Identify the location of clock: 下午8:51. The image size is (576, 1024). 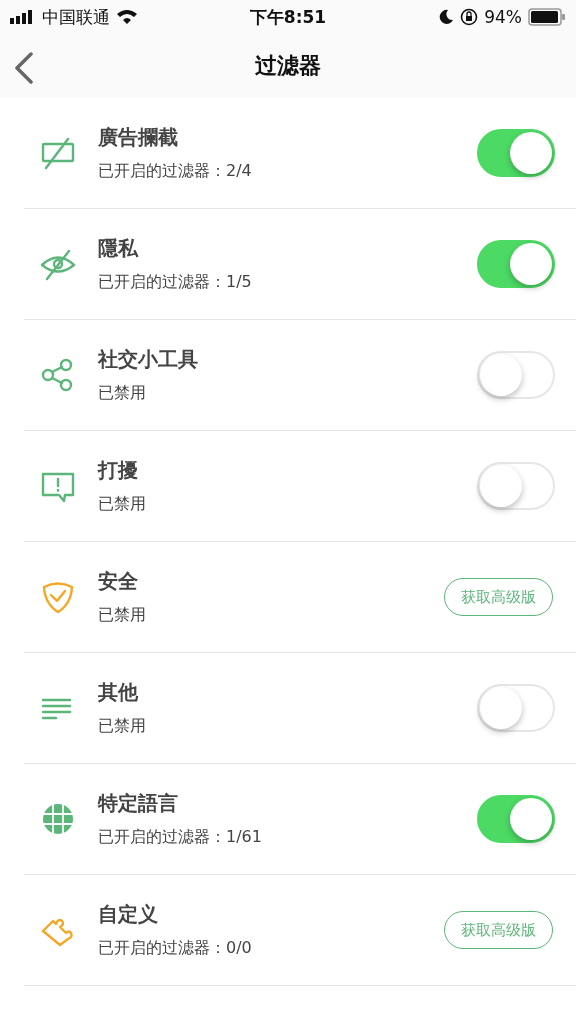
(288, 17).